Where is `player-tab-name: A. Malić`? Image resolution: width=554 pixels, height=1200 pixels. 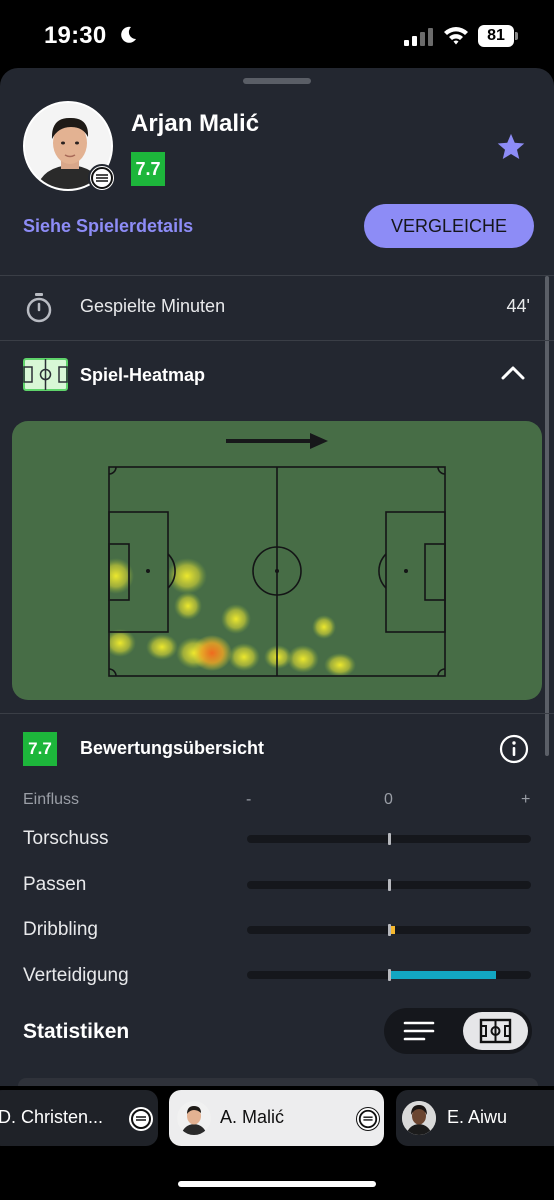
player-tab-name: A. Malić is located at coordinates (252, 1117).